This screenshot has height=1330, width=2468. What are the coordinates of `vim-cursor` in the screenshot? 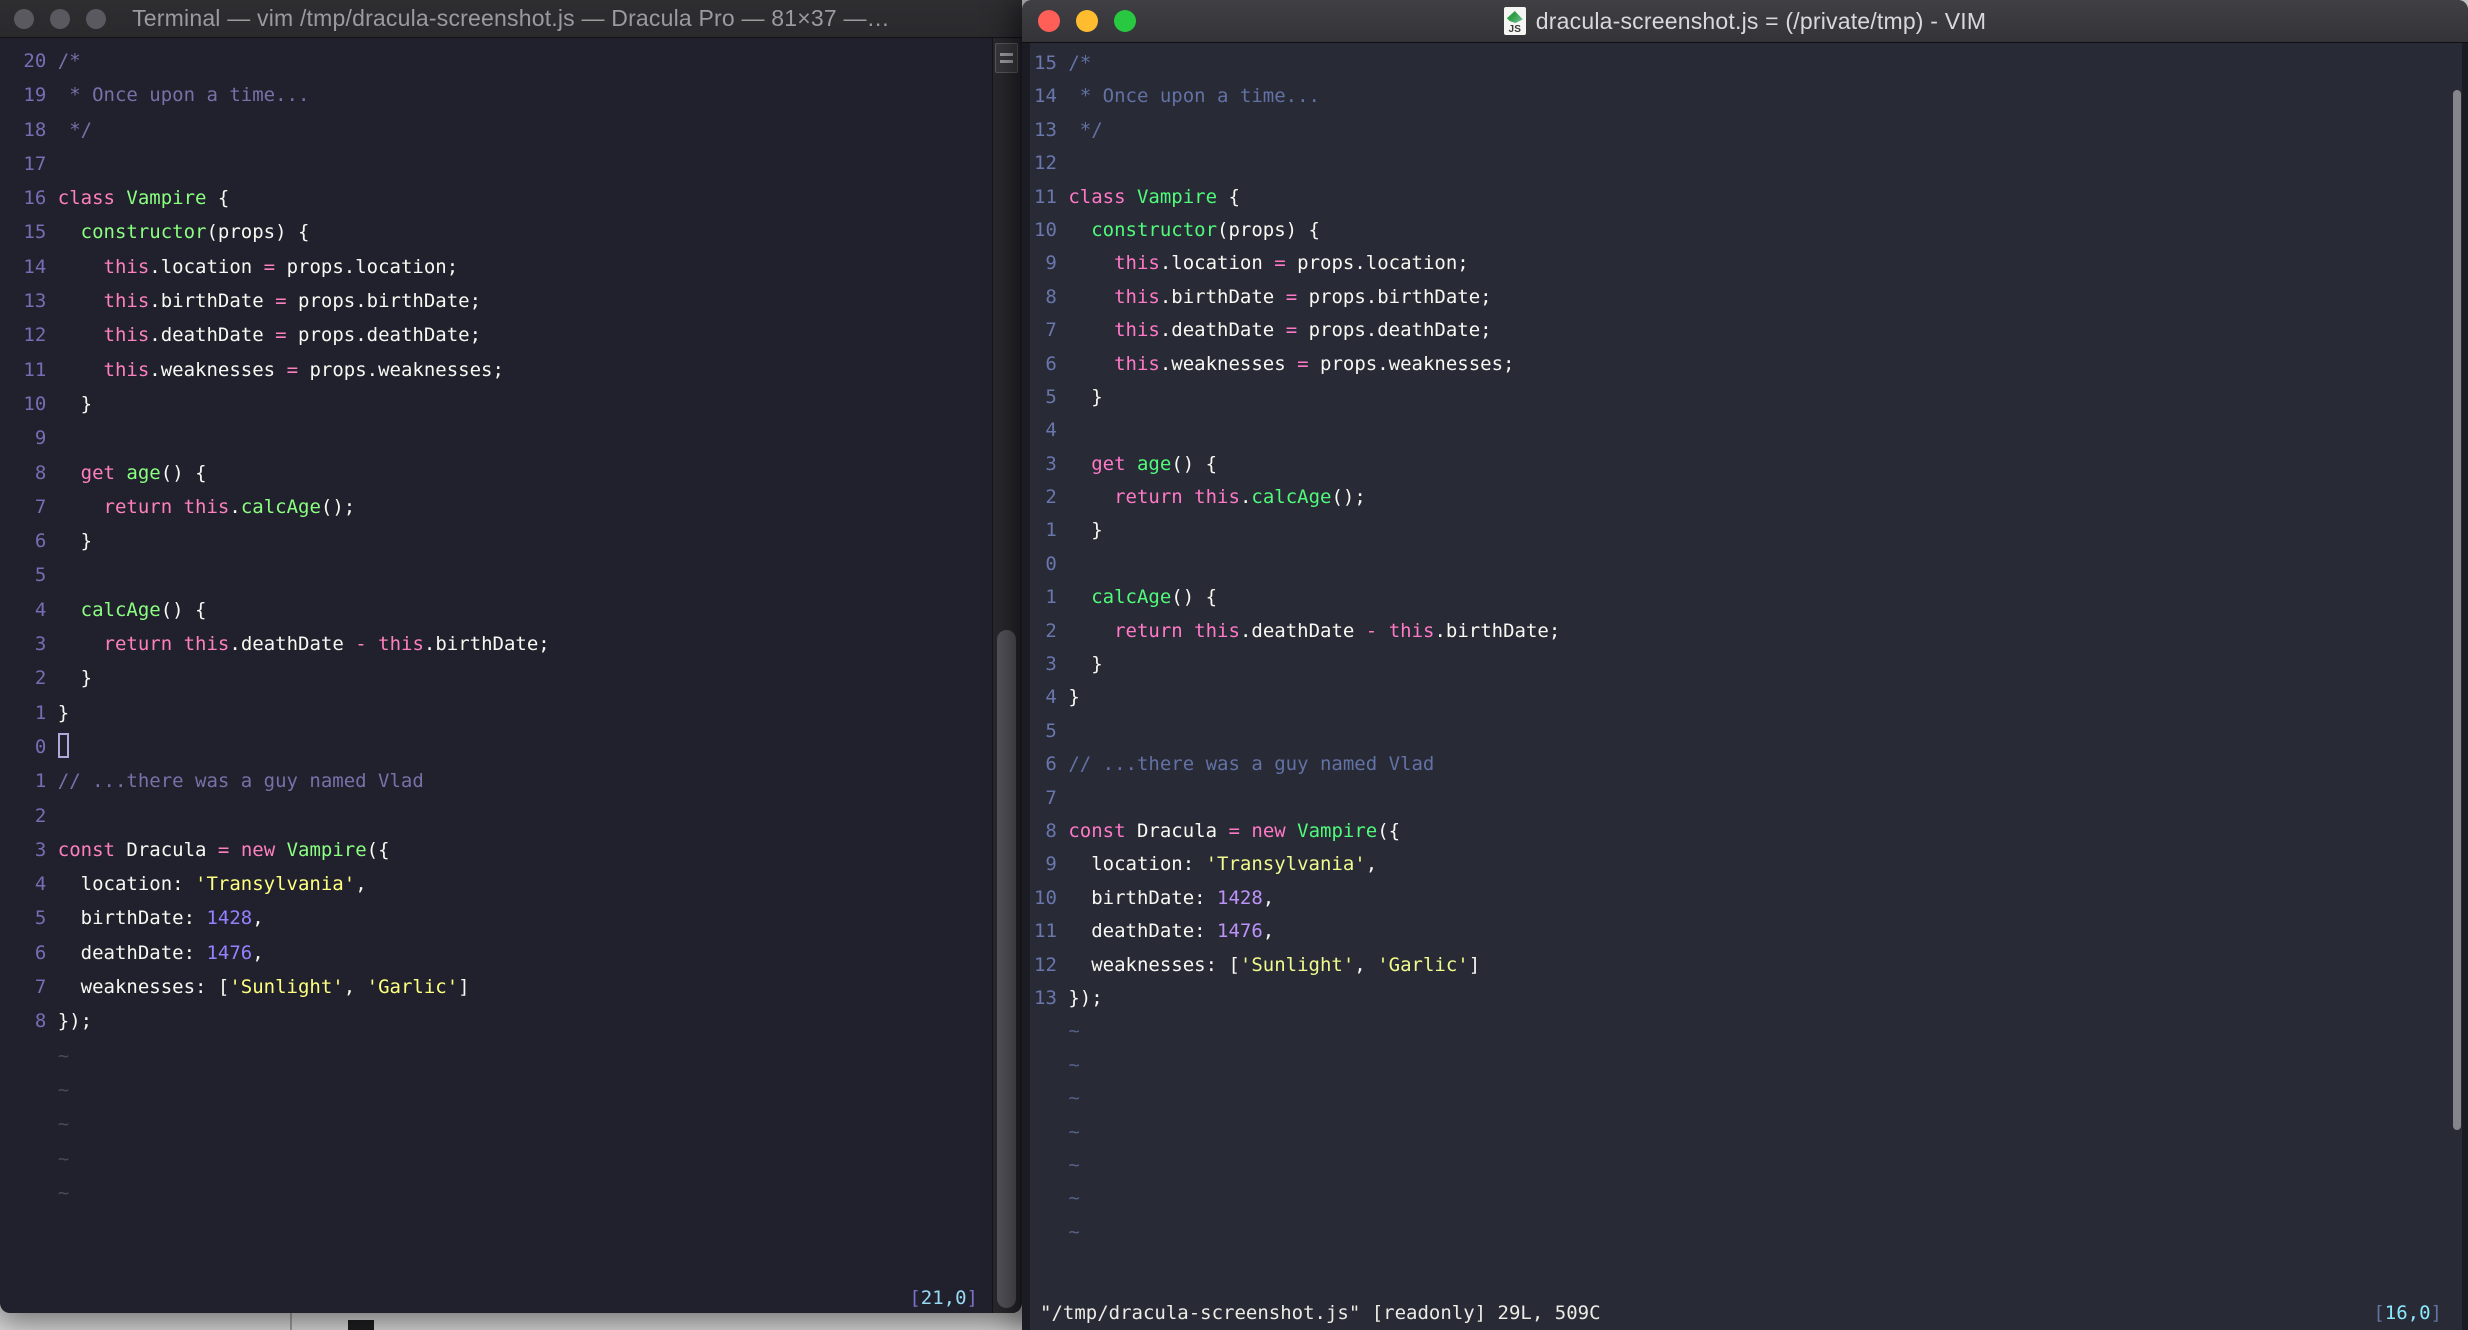 It's located at (63, 745).